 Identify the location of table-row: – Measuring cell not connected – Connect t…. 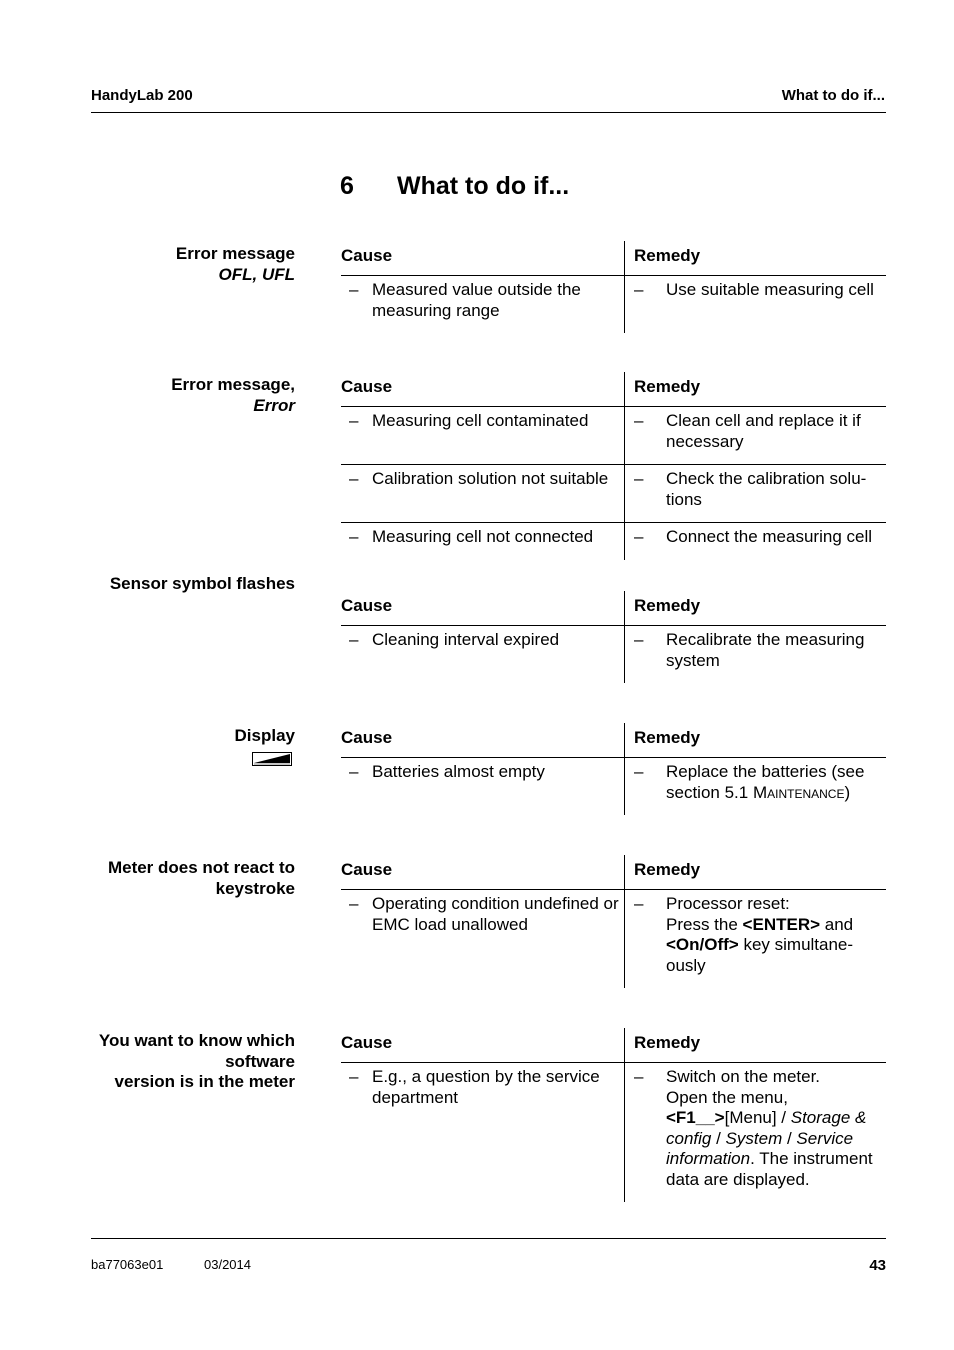
(613, 541).